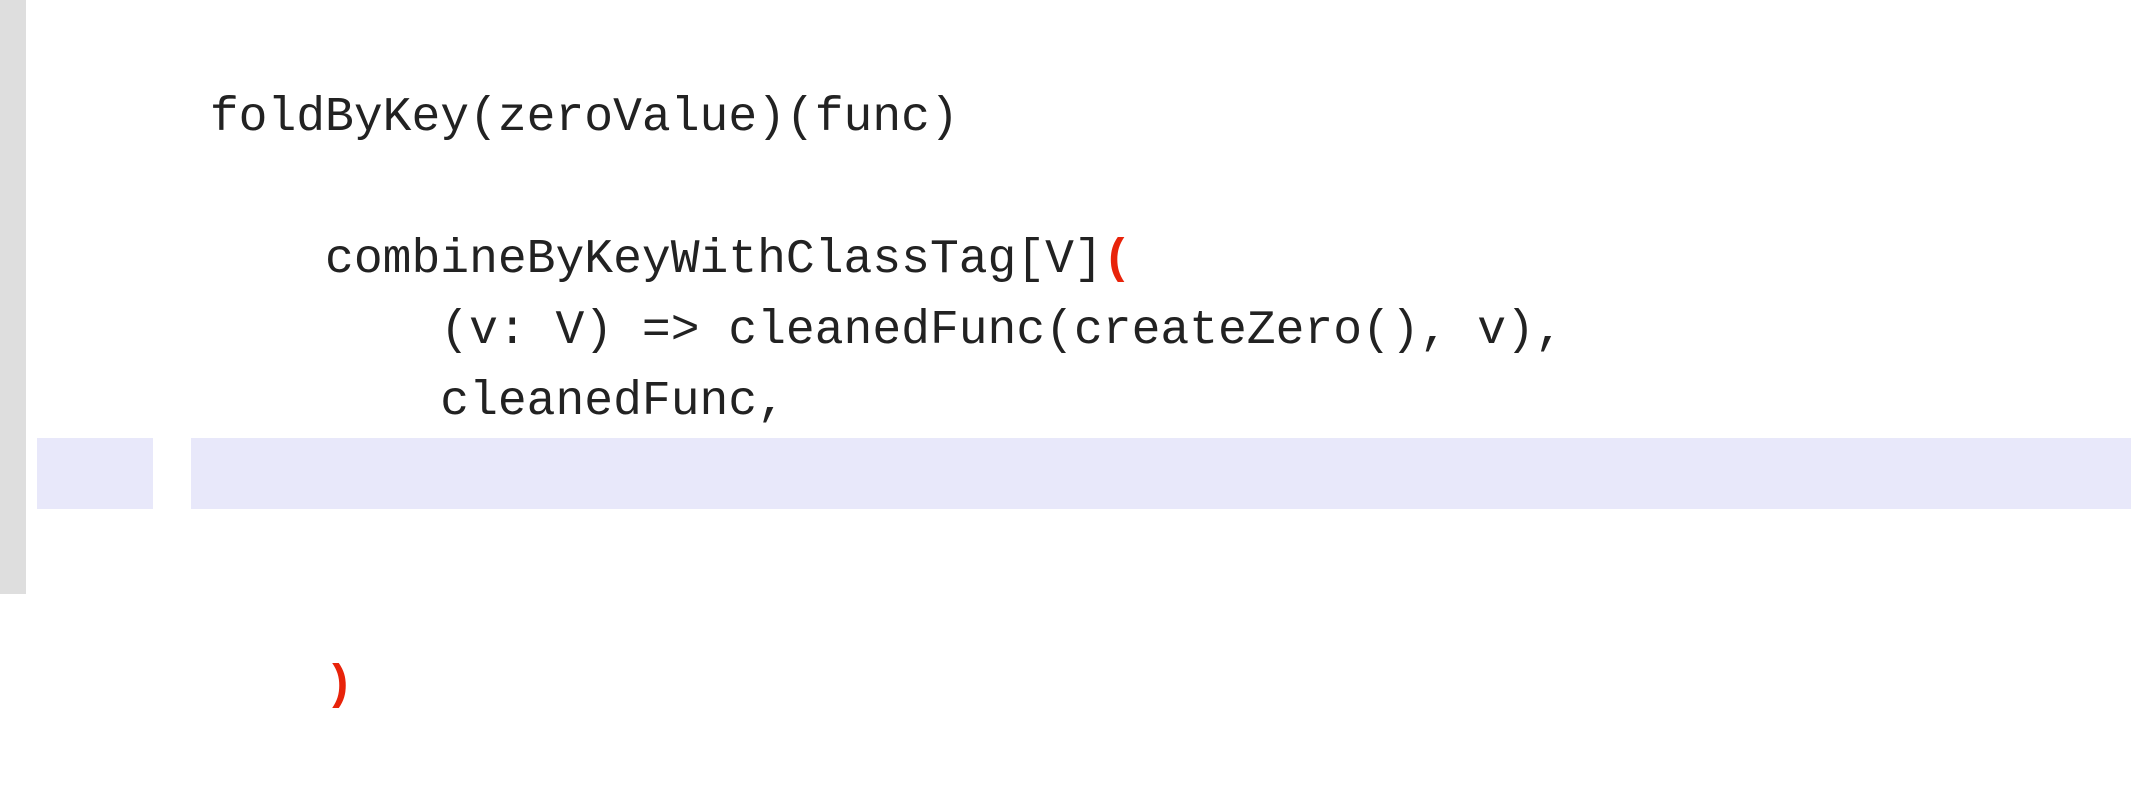 This screenshot has width=2131, height=793. I want to click on bracket-match-highlight, so click(172, 473).